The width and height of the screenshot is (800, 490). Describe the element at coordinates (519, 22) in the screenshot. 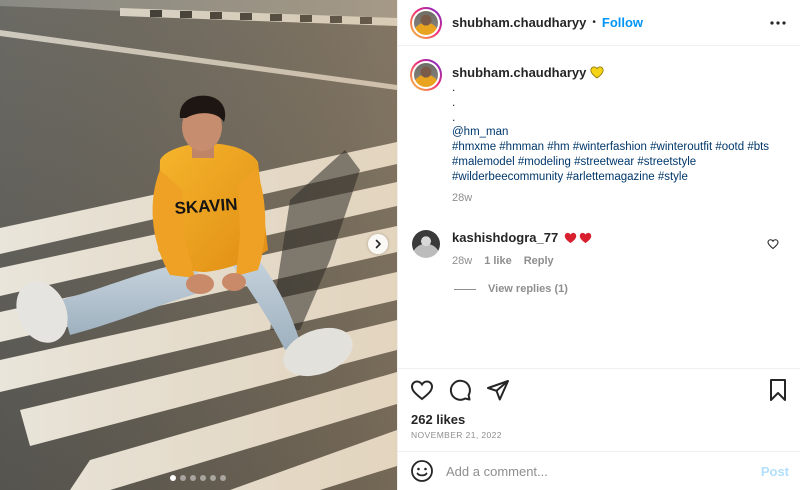

I see `author-username: shubham.chaudharyy` at that location.